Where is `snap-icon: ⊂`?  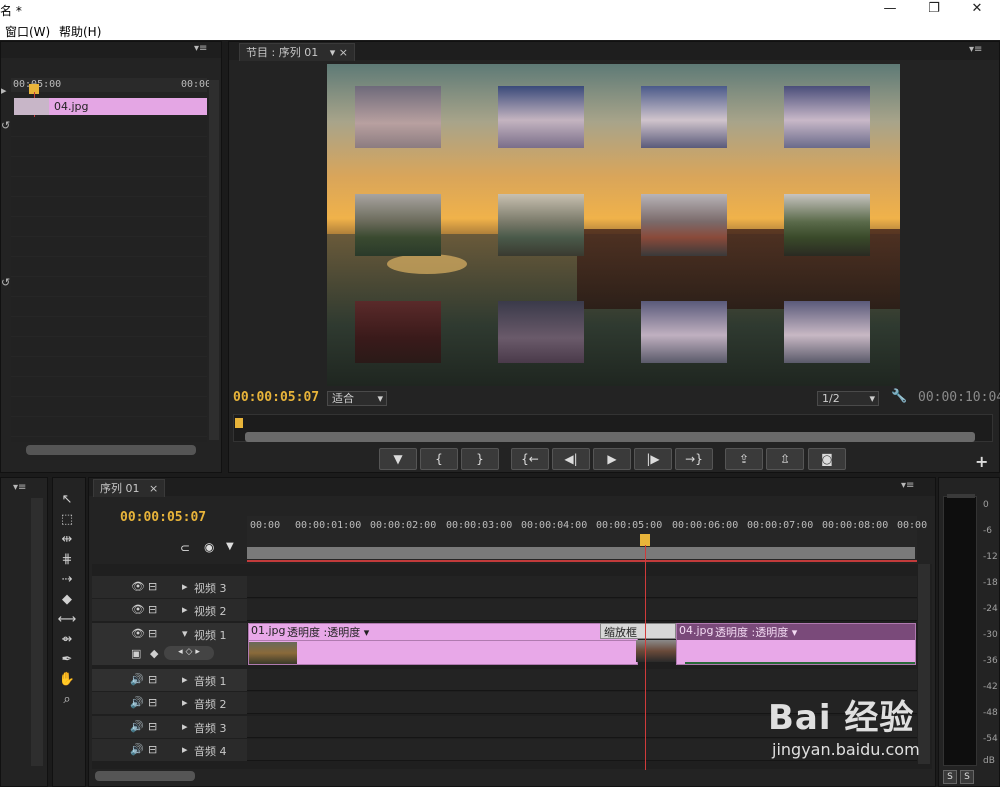
snap-icon: ⊂ is located at coordinates (185, 548).